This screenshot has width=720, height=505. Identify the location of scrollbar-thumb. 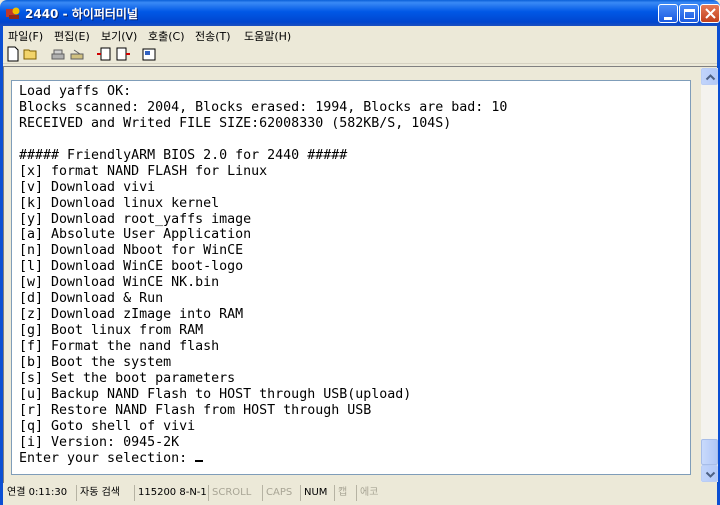
(709, 452).